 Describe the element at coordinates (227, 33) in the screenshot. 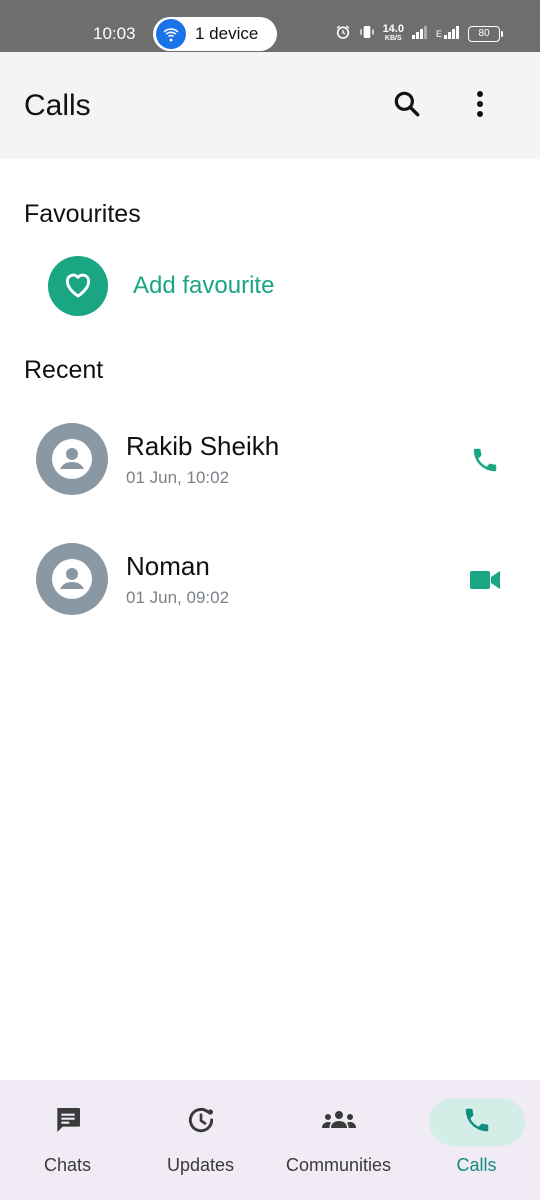

I see `device-pill-label: 1 device` at that location.